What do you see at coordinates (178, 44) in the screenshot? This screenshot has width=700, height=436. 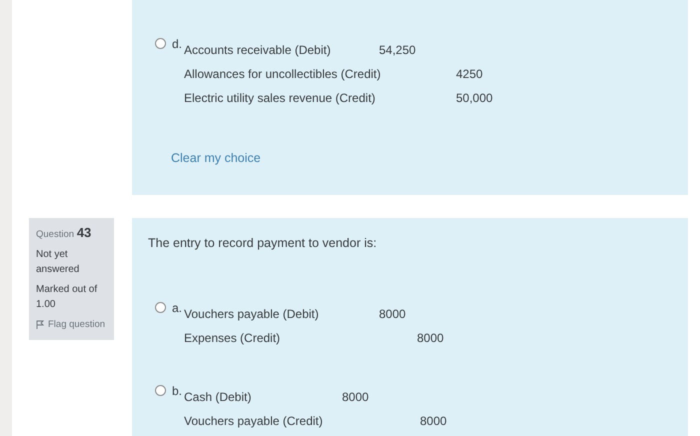 I see `option-letter: d.` at bounding box center [178, 44].